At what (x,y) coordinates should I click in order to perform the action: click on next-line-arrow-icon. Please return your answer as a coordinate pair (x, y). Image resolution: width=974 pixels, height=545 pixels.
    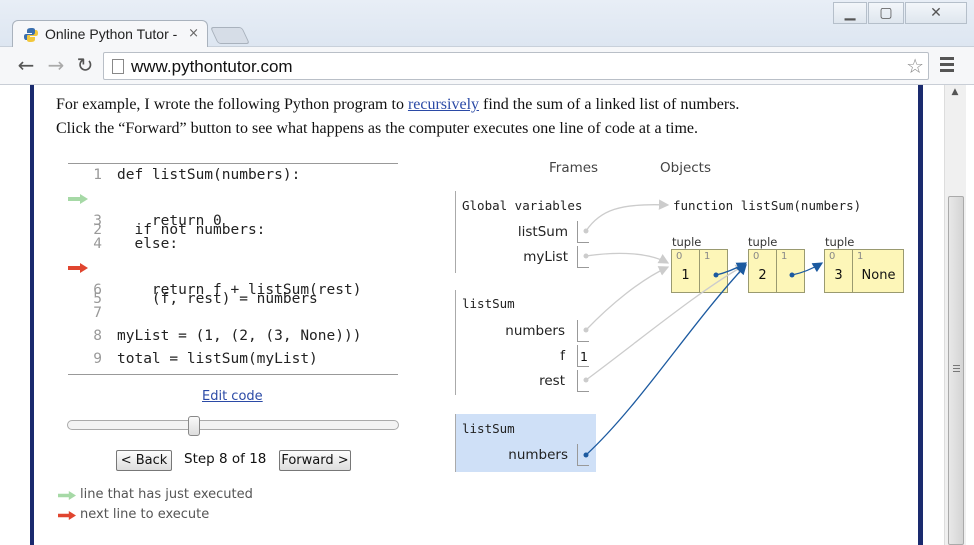
    Looking at the image, I should click on (78, 268).